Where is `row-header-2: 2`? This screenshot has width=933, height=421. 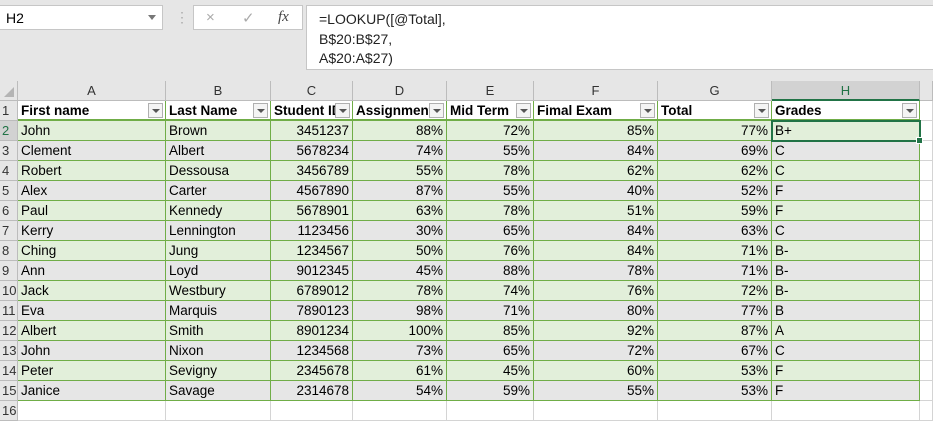
row-header-2: 2 is located at coordinates (9, 131).